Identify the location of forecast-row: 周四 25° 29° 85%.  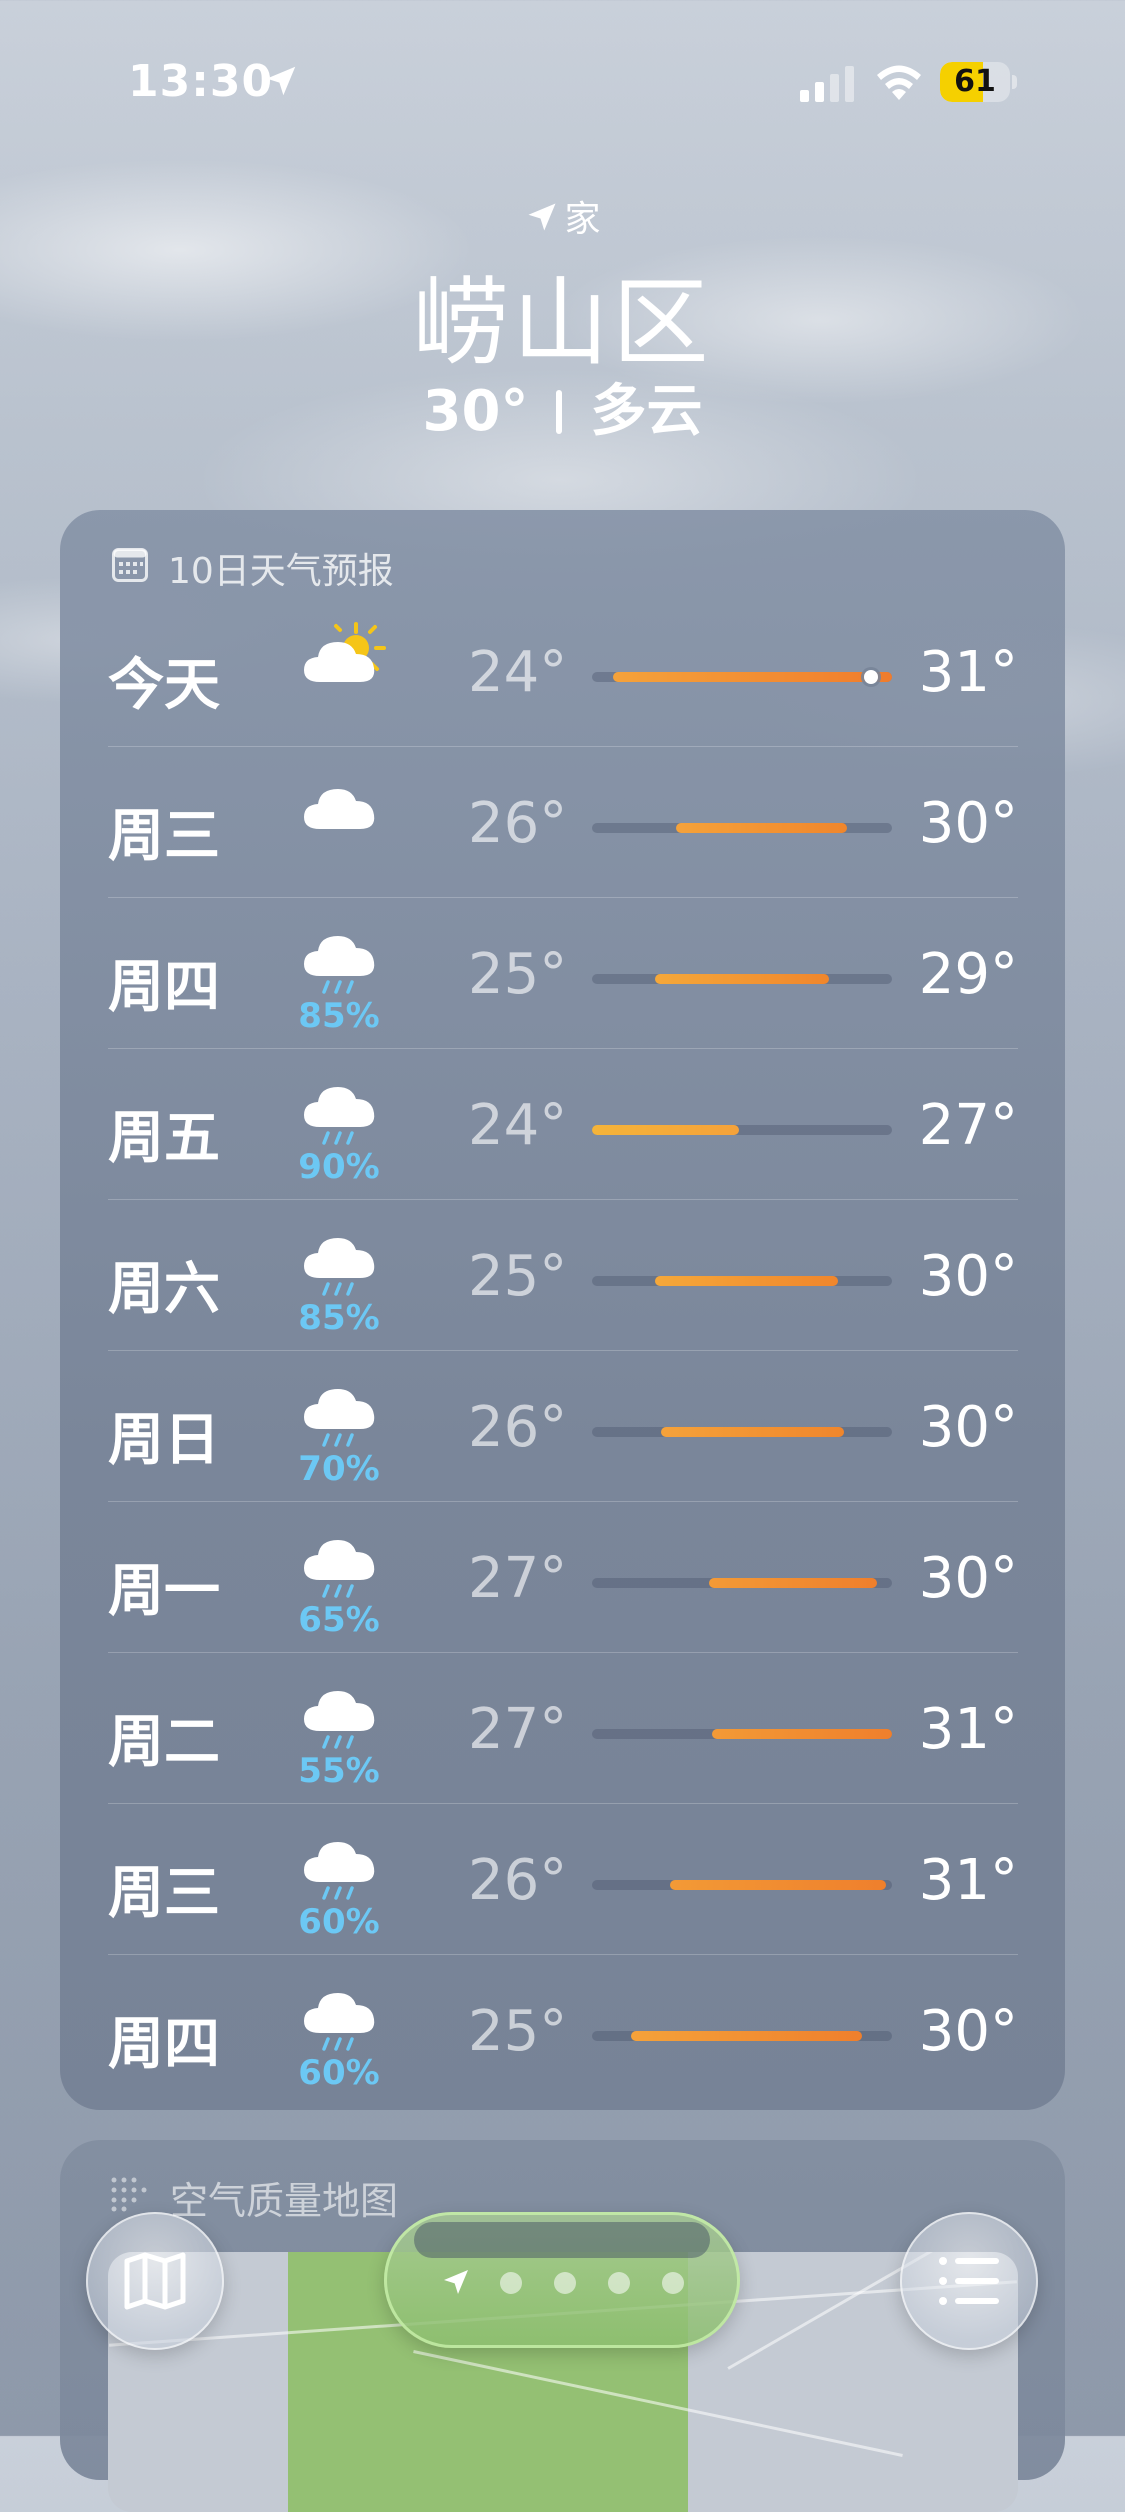
(563, 973).